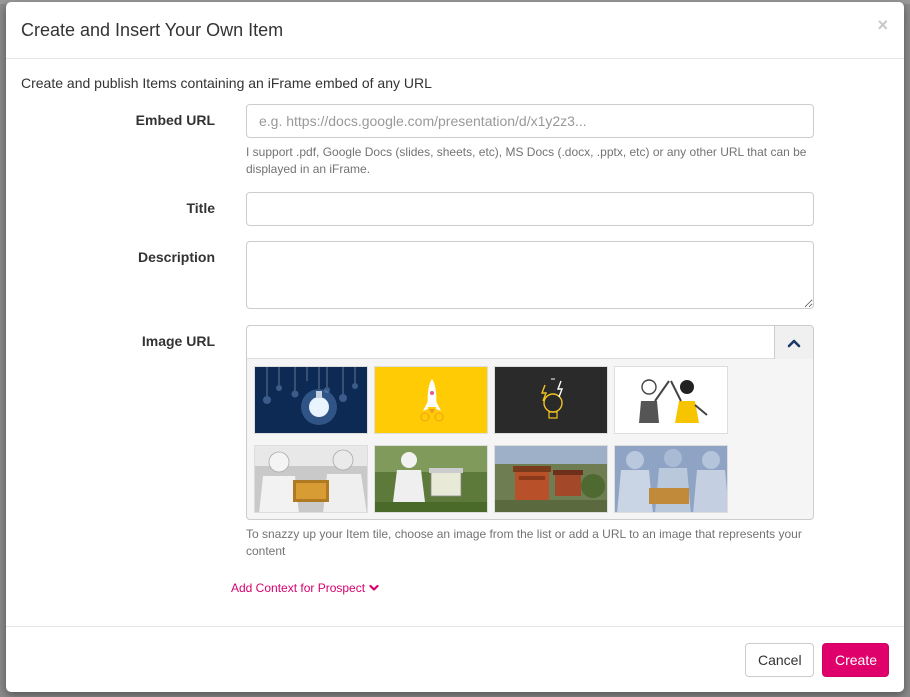  I want to click on beekeepers-frame-image, so click(311, 479).